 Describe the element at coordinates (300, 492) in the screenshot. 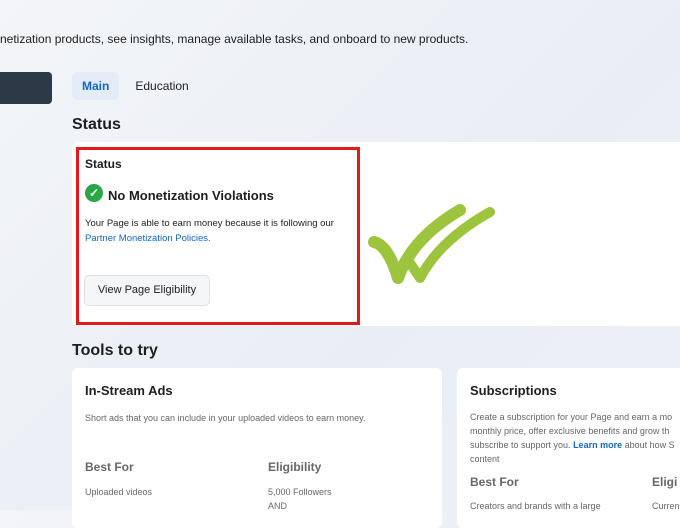

I see `eligibility-value: 5,000 Followers` at that location.